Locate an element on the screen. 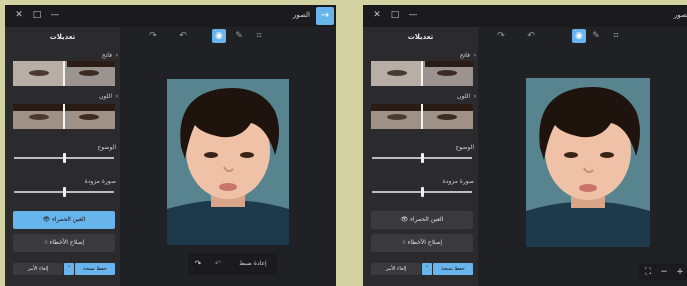  title-bar: ✕ □ — الصور is located at coordinates (525, 16).